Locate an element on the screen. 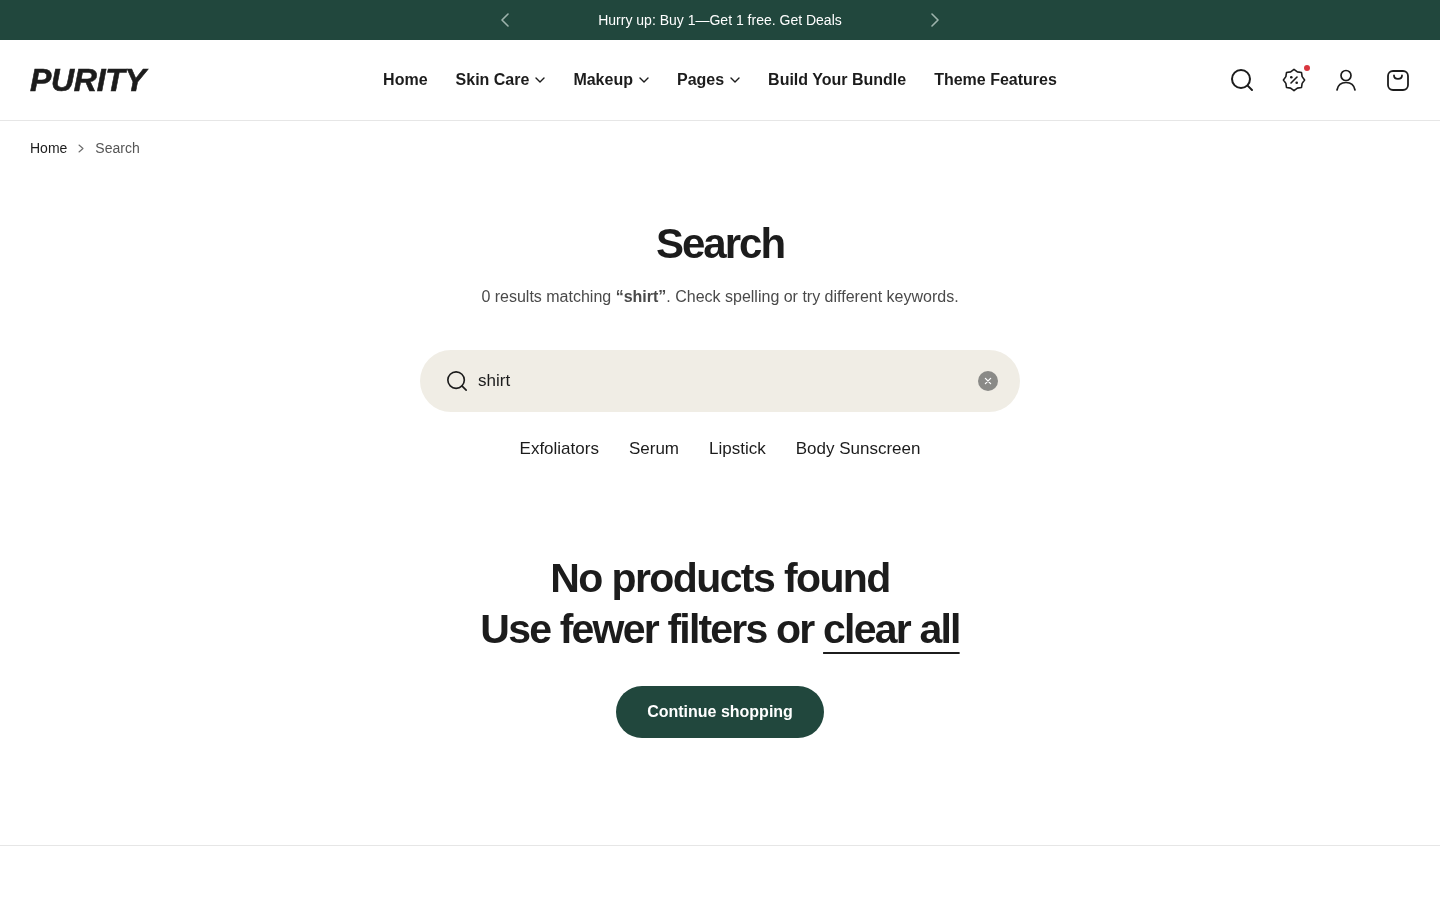  announcement-text: Hurry up: Buy 1—Get 1 free. Get Deals is located at coordinates (720, 20).